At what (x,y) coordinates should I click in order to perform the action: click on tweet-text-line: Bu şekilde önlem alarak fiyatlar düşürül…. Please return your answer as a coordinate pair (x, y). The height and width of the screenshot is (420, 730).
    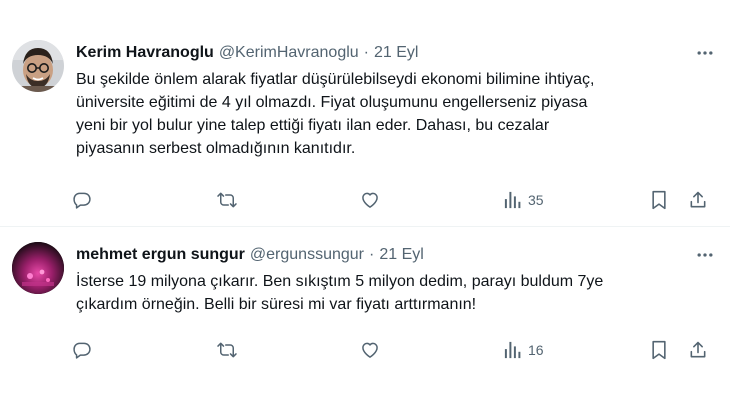
    Looking at the image, I should click on (335, 79).